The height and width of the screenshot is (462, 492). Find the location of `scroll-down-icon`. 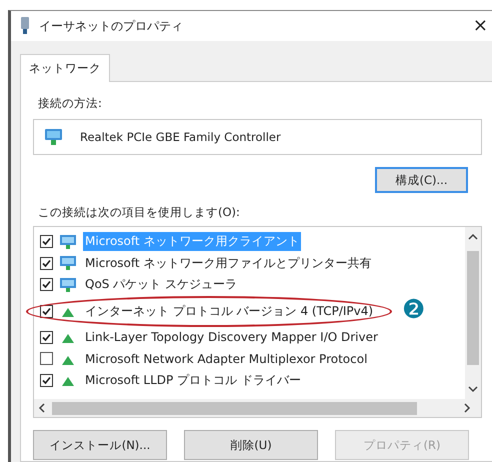

scroll-down-icon is located at coordinates (473, 389).